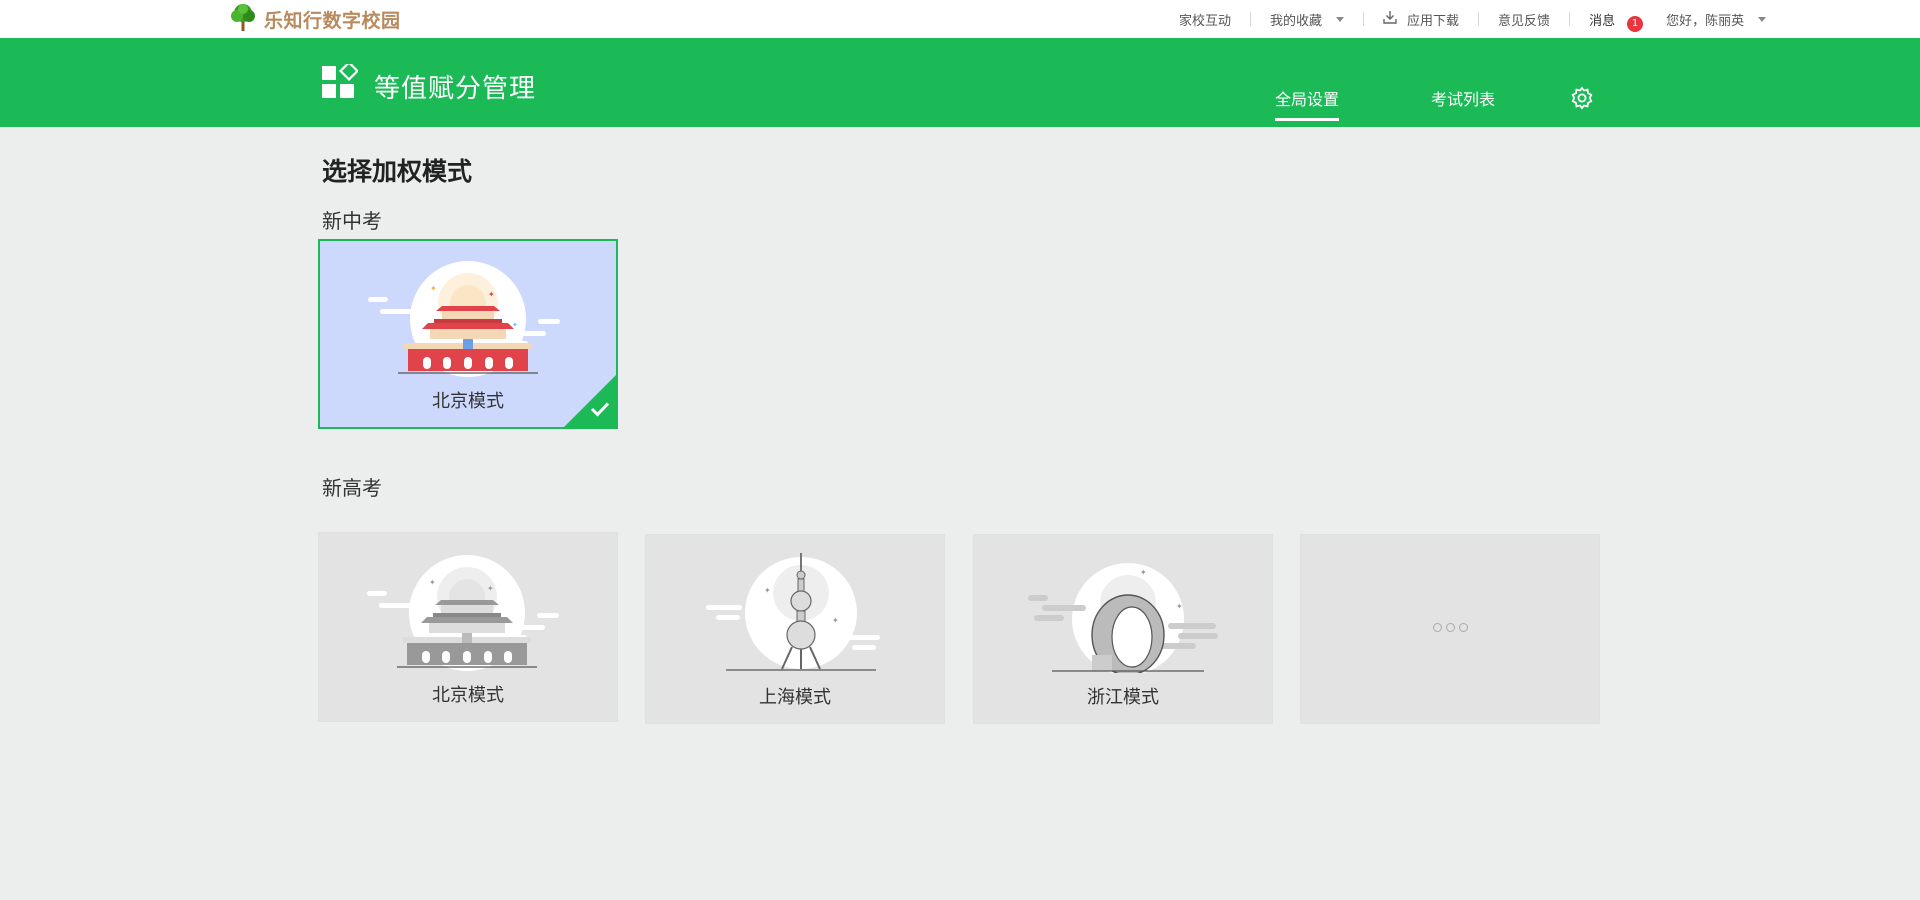  Describe the element at coordinates (352, 488) in the screenshot. I see `section-title-new-gaokao: 新高考` at that location.